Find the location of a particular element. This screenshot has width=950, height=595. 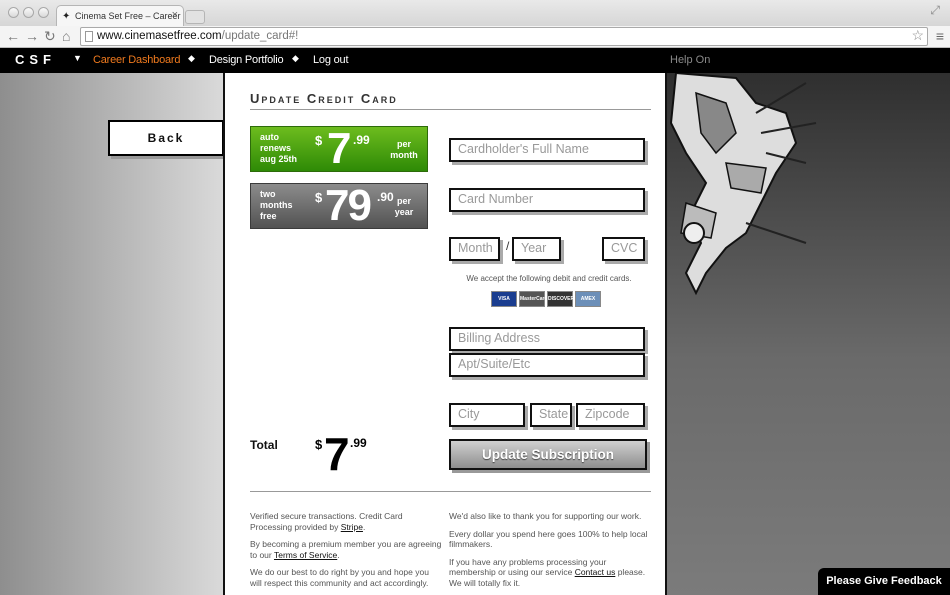

visa-card-icon: VISA is located at coordinates (504, 299).